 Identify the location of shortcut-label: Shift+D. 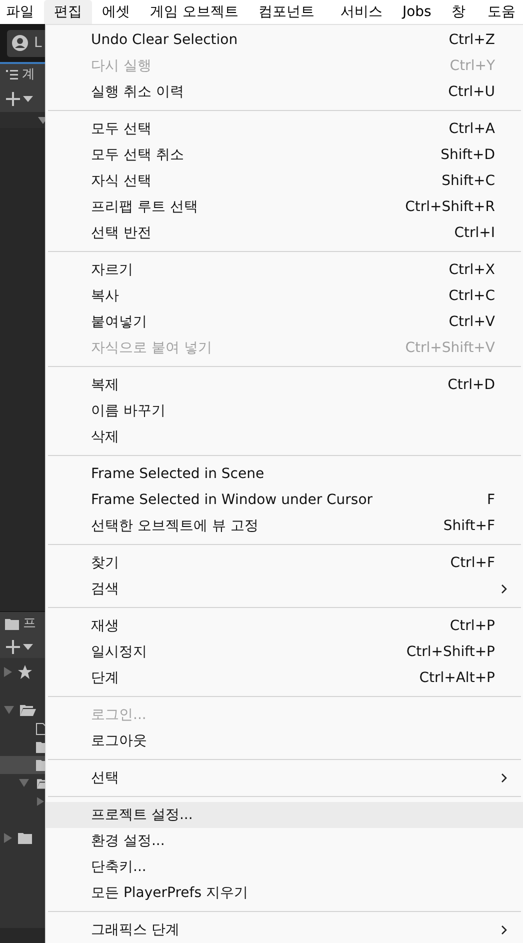
(467, 155).